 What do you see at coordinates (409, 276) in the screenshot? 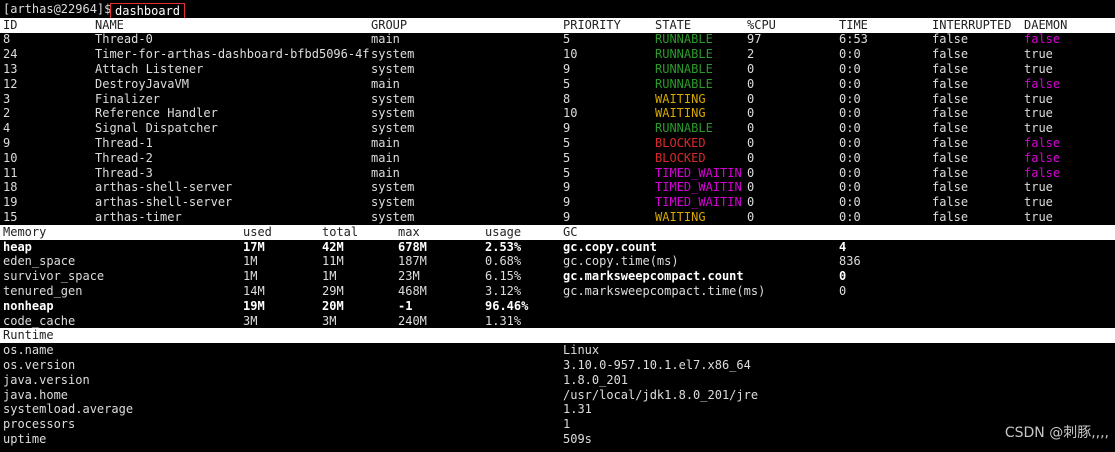
I see `memory-cell-3: 23M` at bounding box center [409, 276].